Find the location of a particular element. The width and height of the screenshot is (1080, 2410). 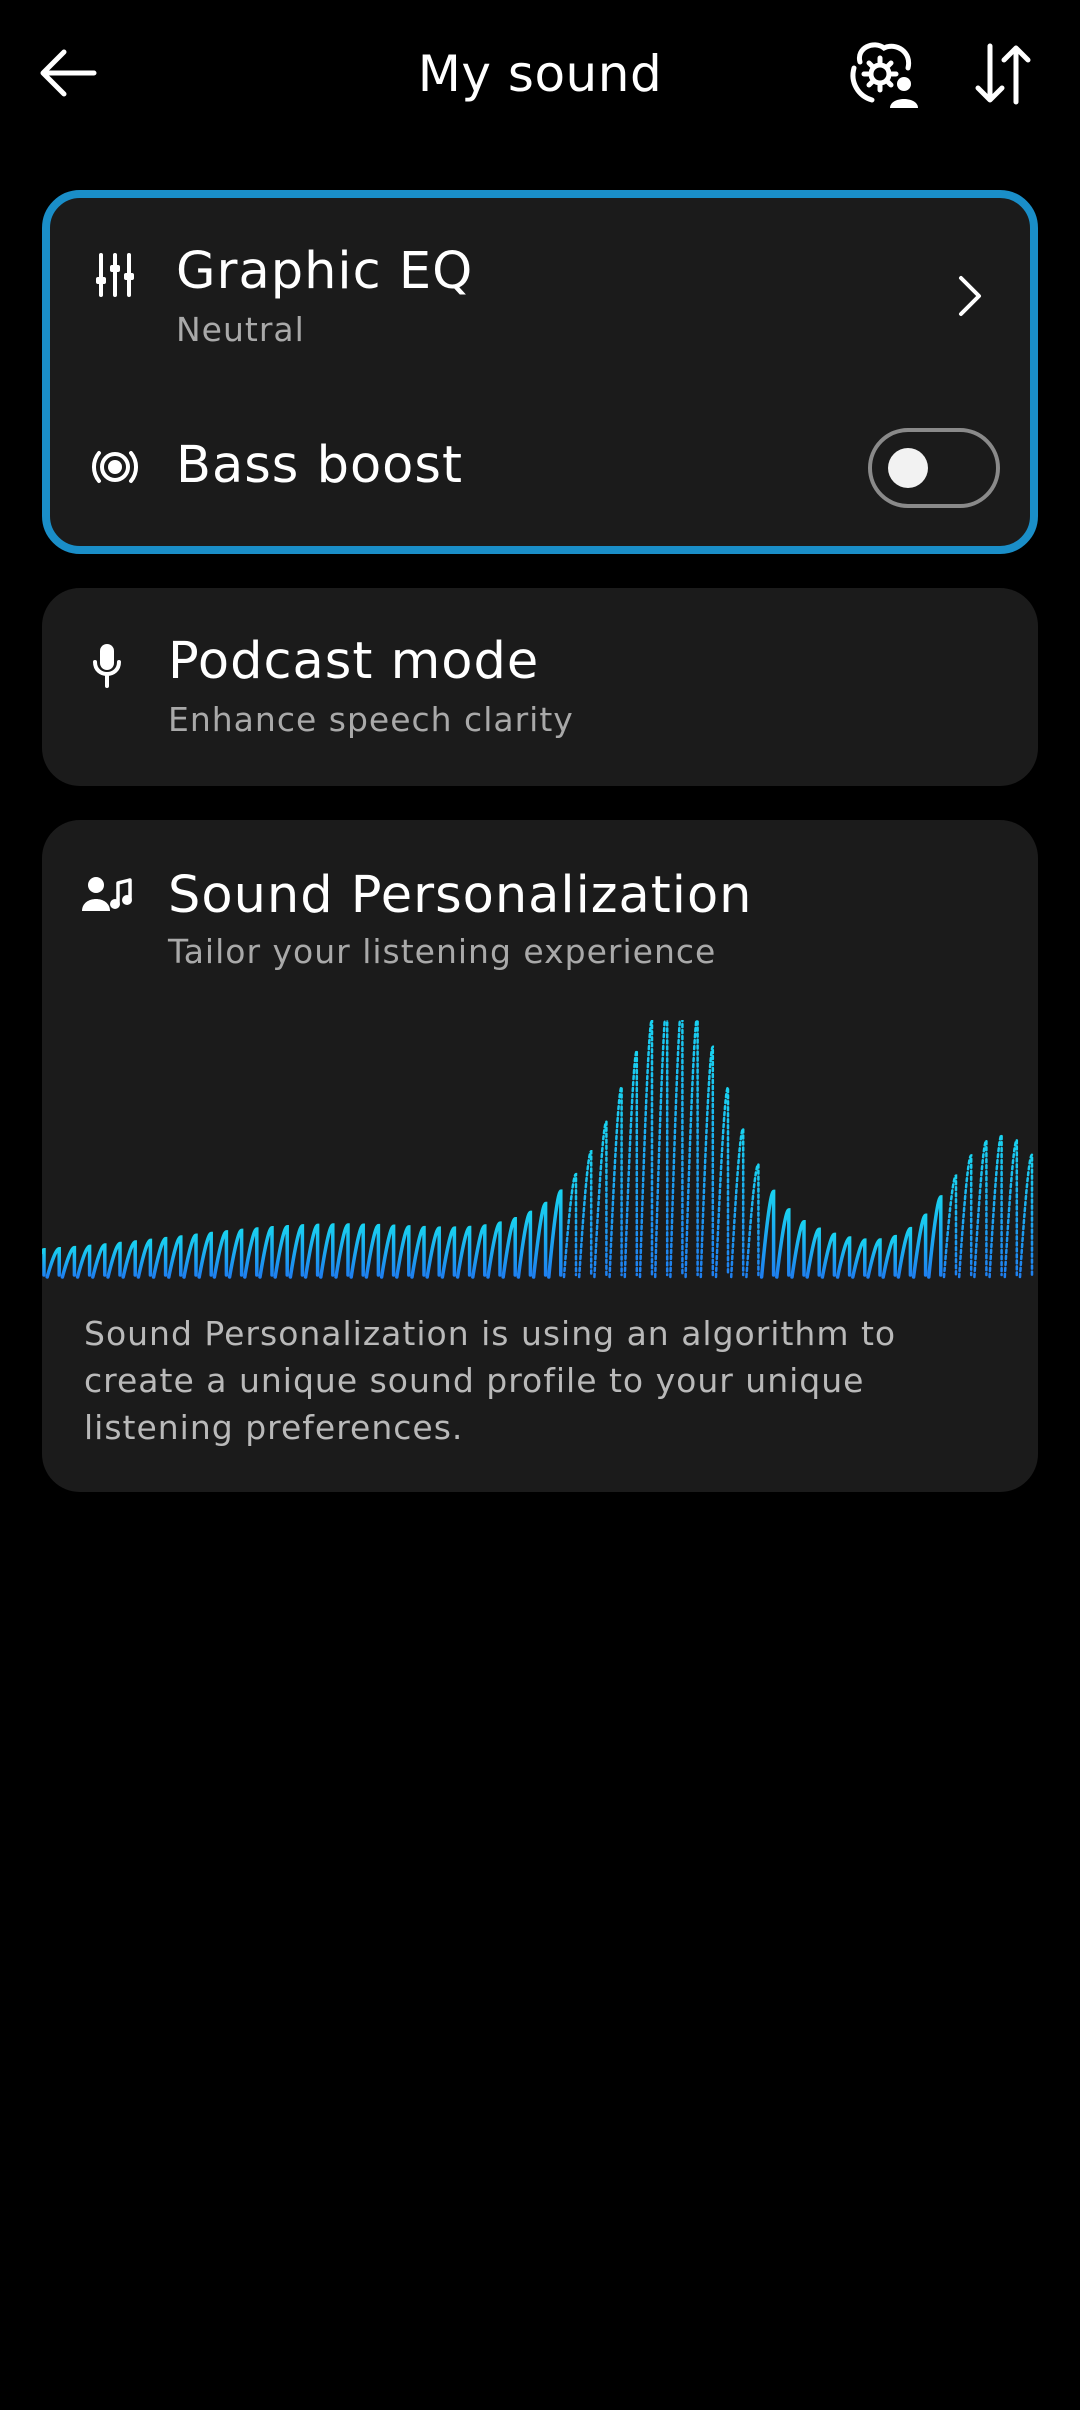

podcast-mode-card: Podcast mode Enhance speech clarity is located at coordinates (540, 687).